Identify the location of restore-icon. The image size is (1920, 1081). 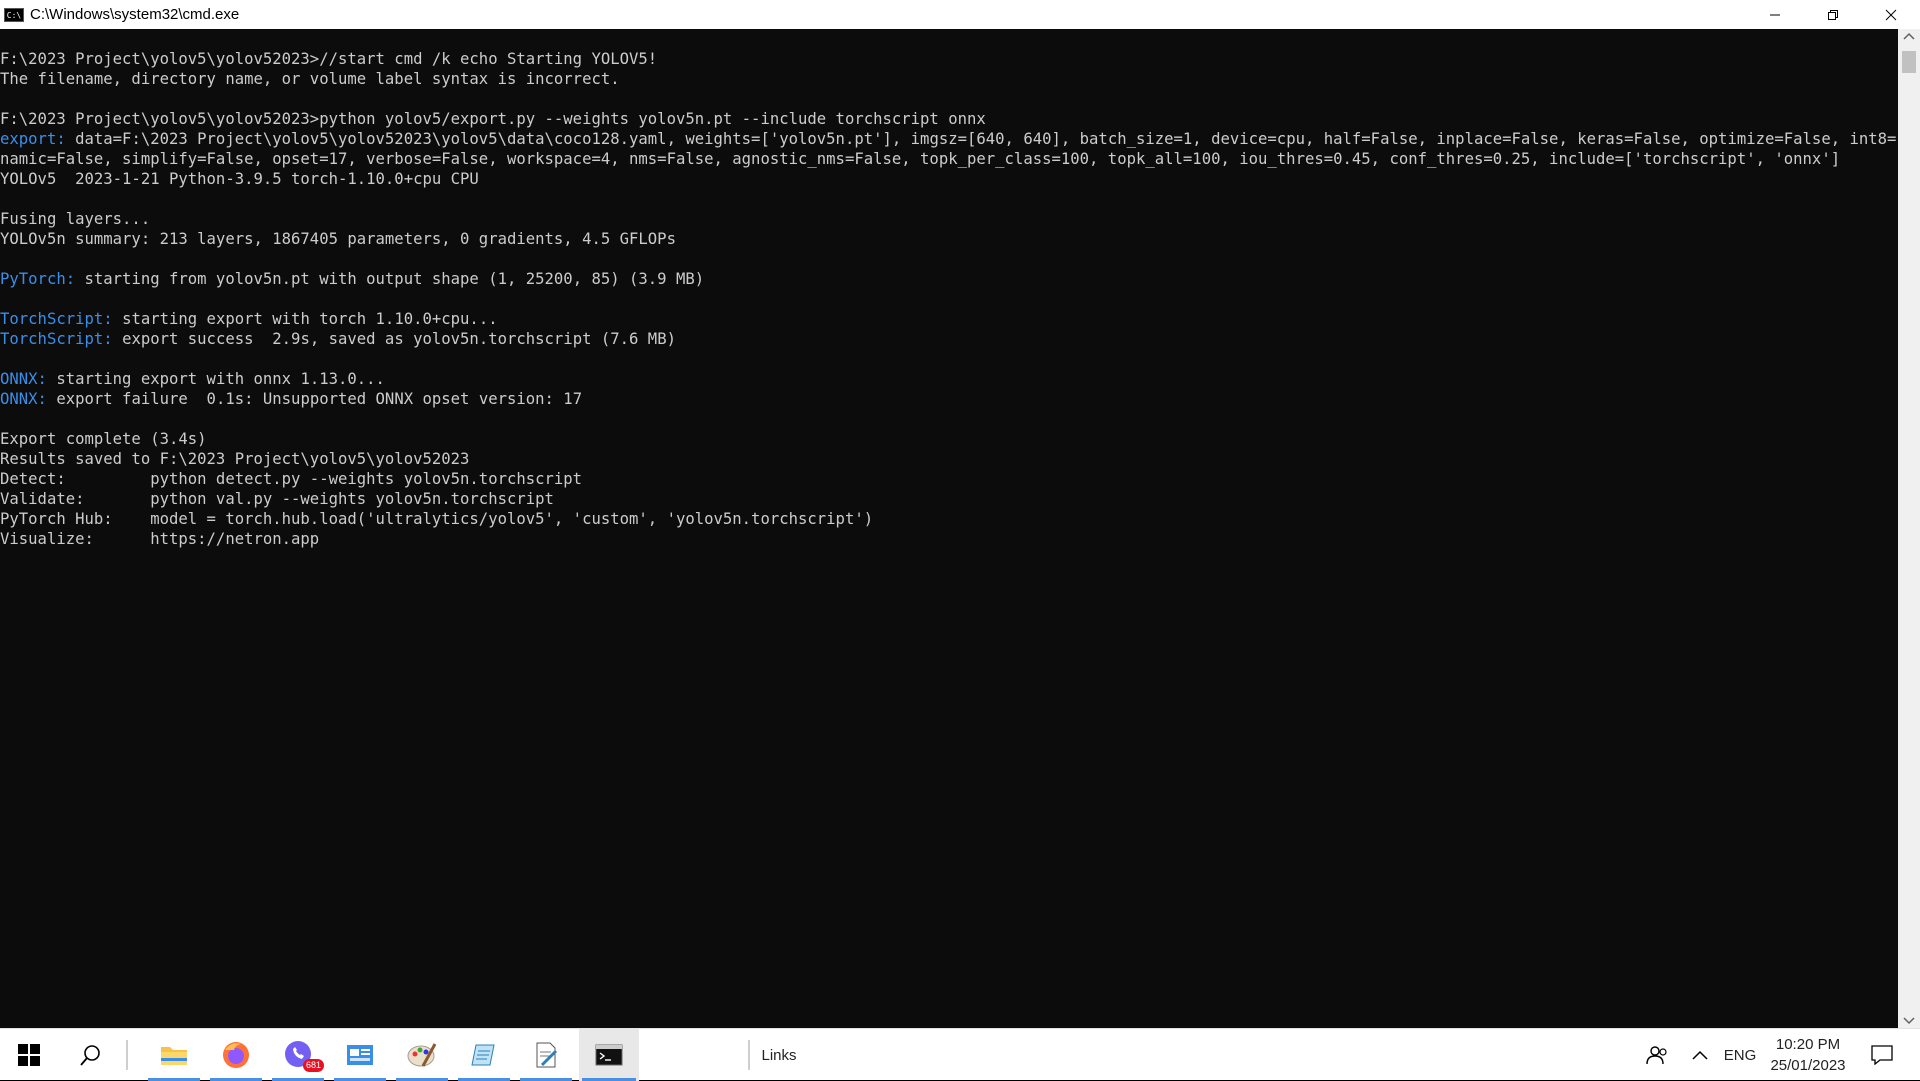
(1833, 14).